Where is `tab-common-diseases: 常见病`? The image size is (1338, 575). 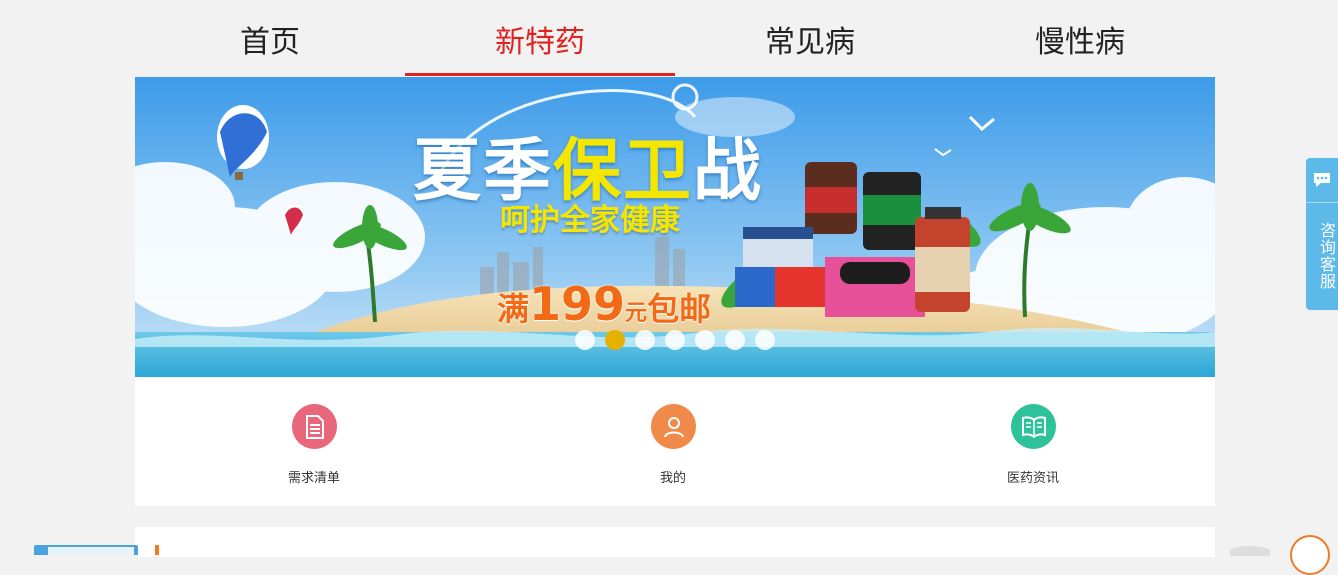
tab-common-diseases: 常见病 is located at coordinates (810, 38).